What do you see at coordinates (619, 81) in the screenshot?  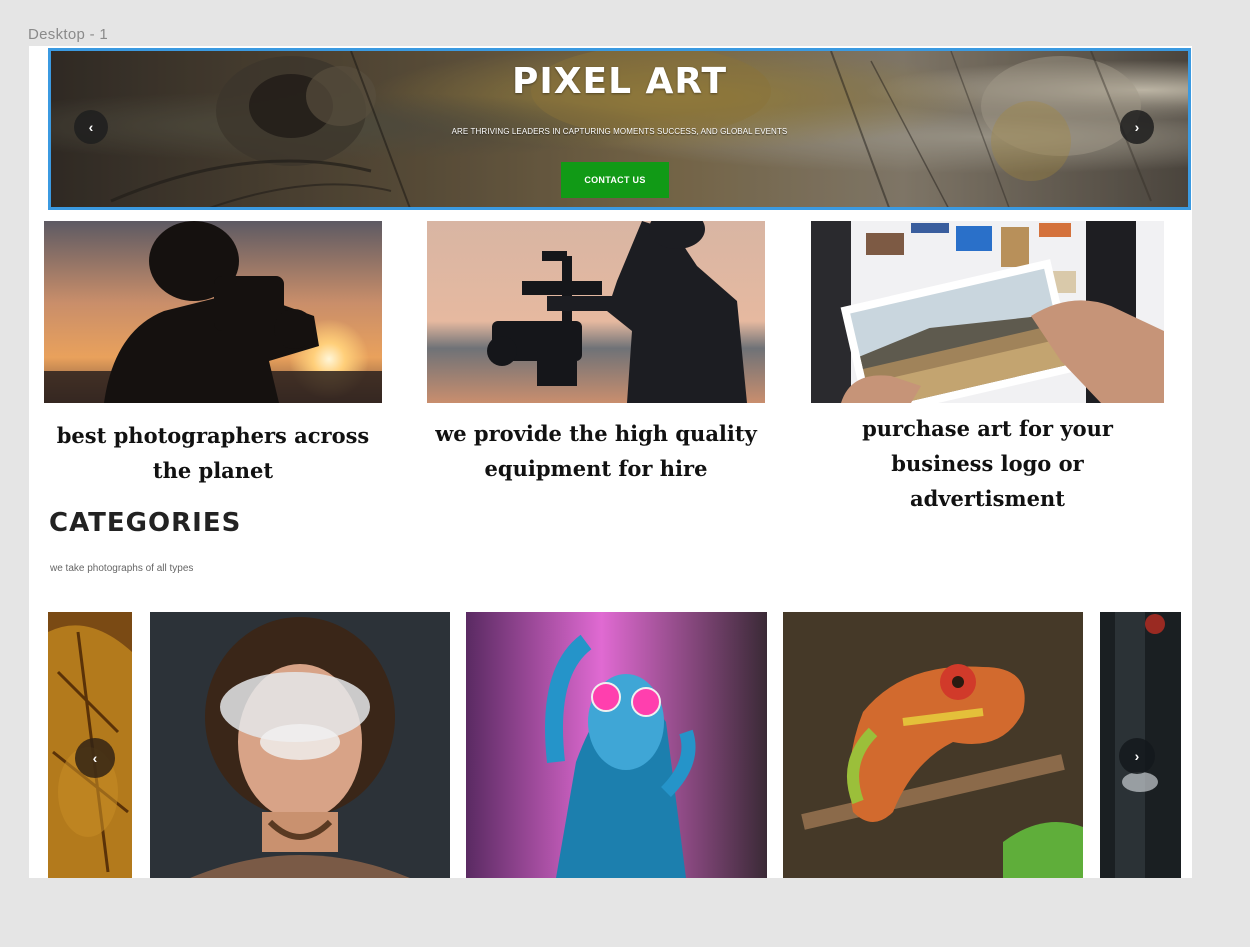 I see `hero-title: PIXEL ART` at bounding box center [619, 81].